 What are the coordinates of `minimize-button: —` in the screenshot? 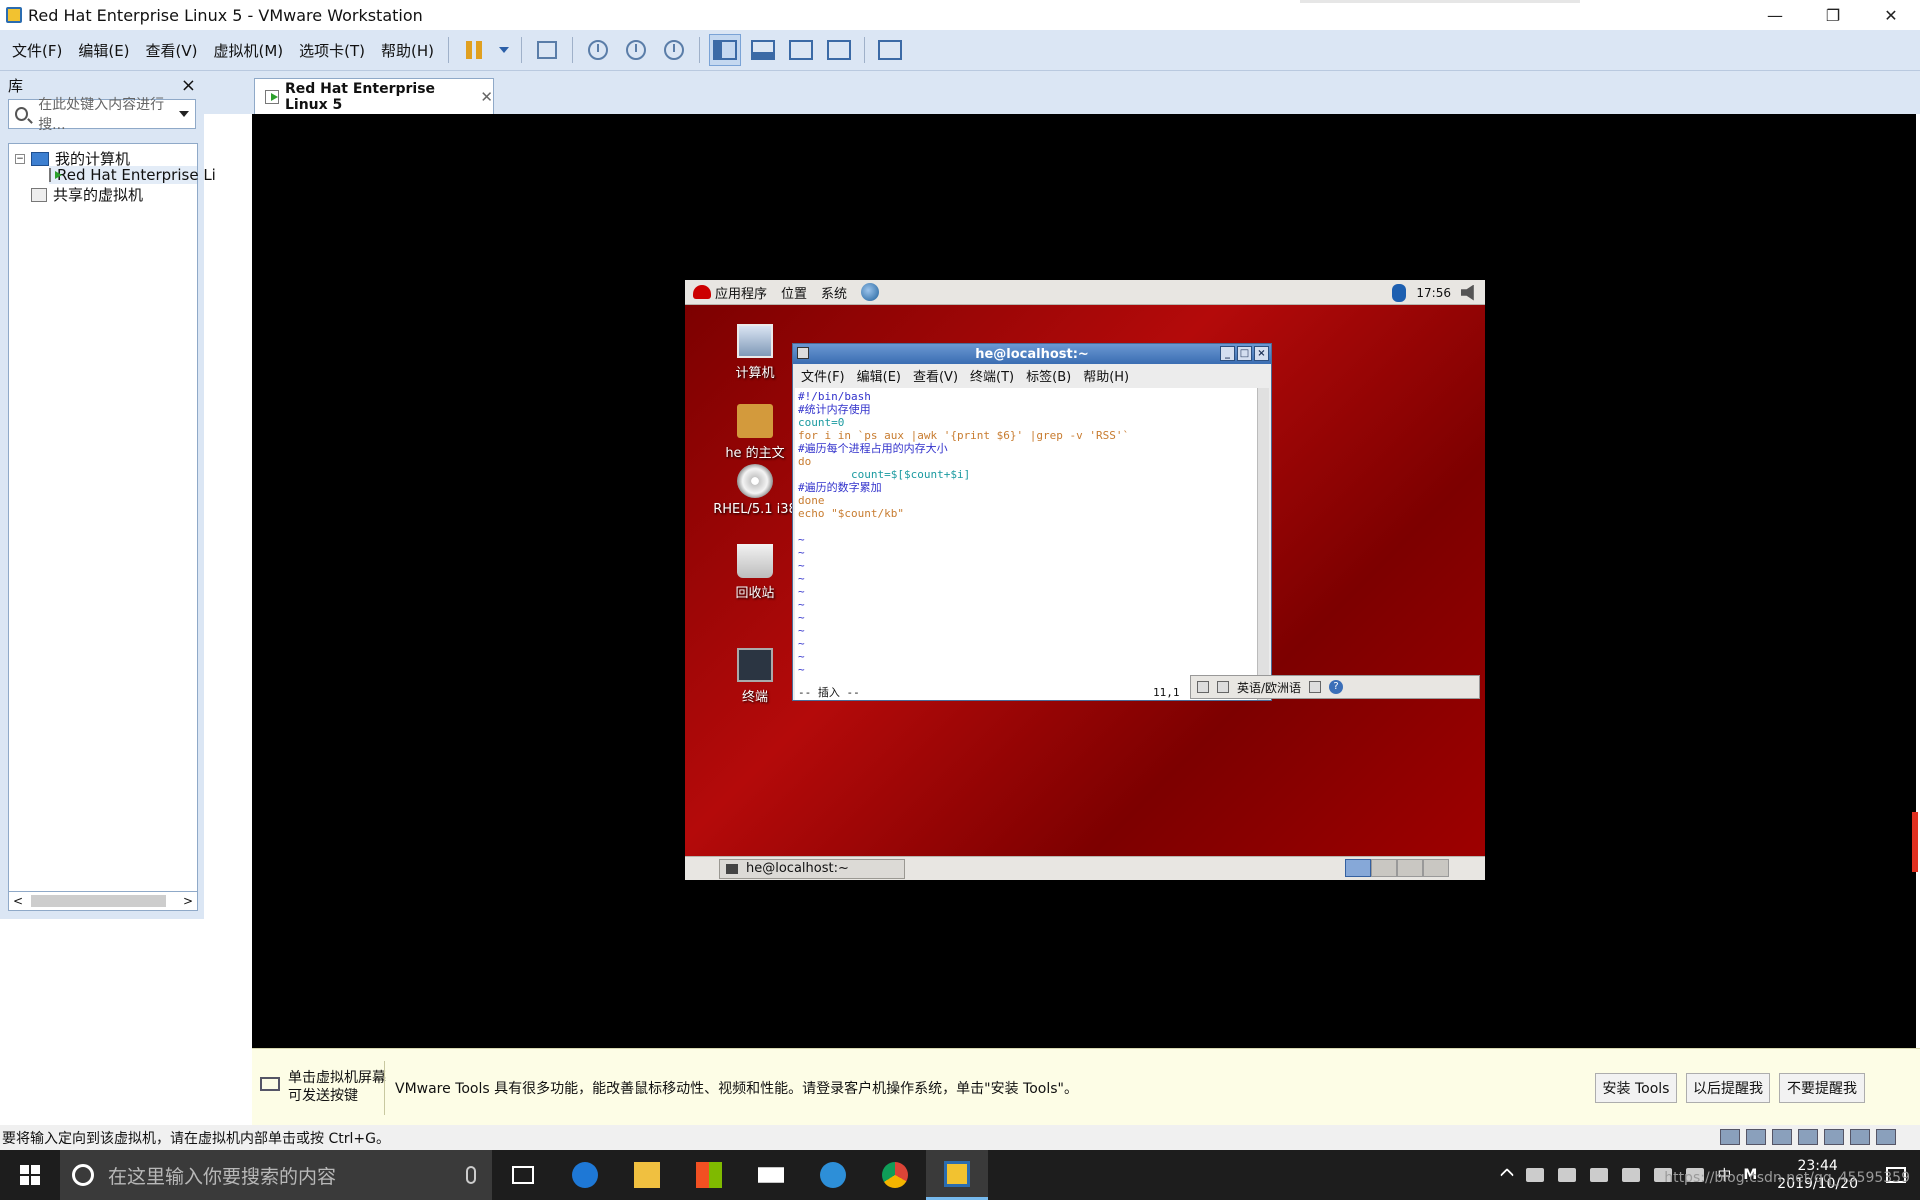 It's located at (1775, 15).